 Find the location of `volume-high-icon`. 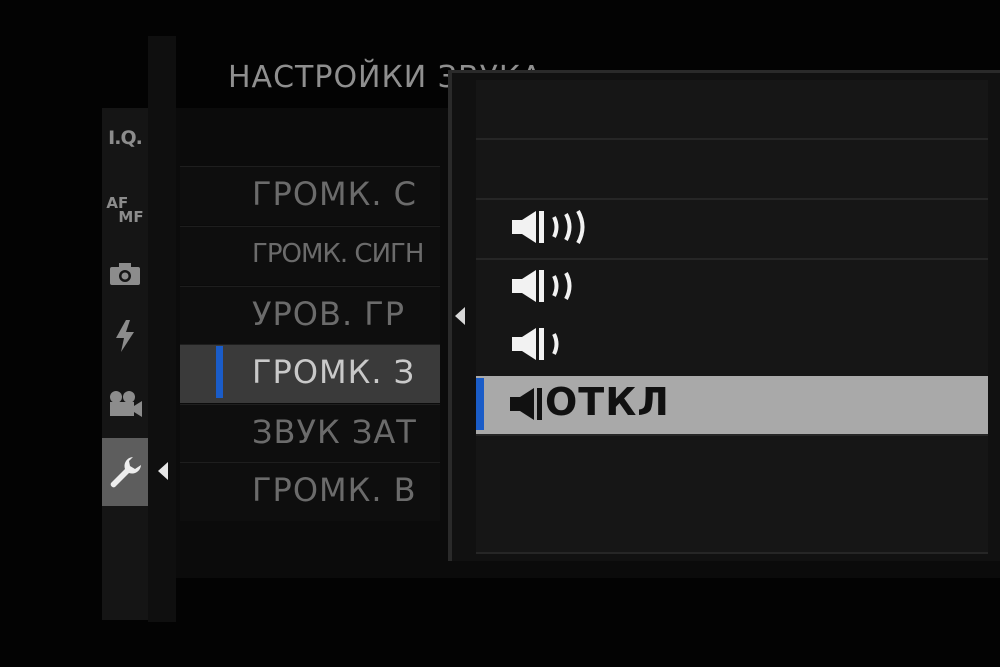

volume-high-icon is located at coordinates (555, 227).